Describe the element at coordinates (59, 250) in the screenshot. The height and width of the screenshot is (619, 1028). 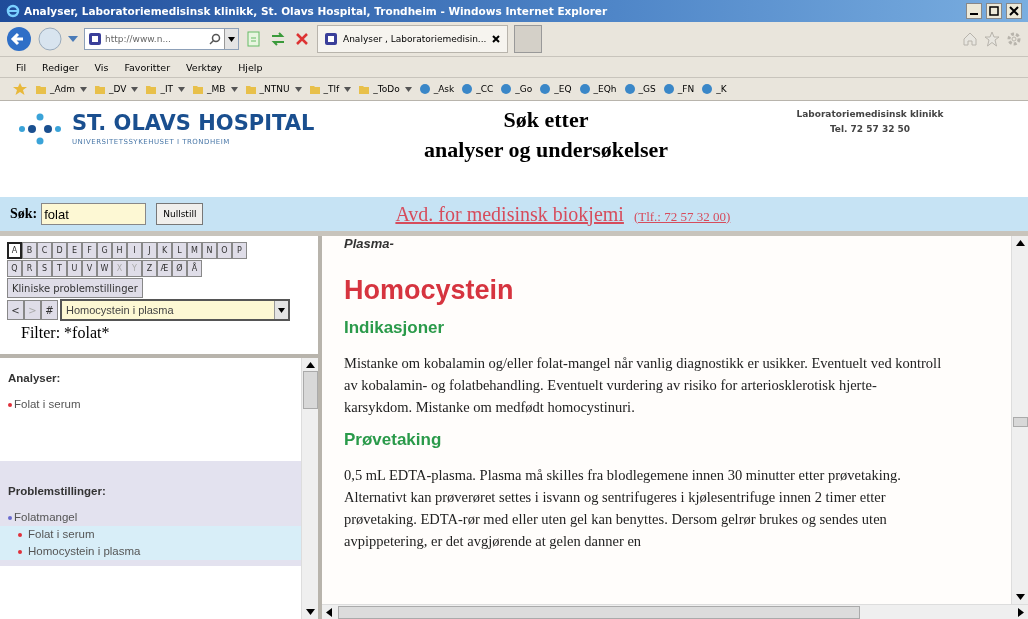
I see `letter-button: D` at that location.